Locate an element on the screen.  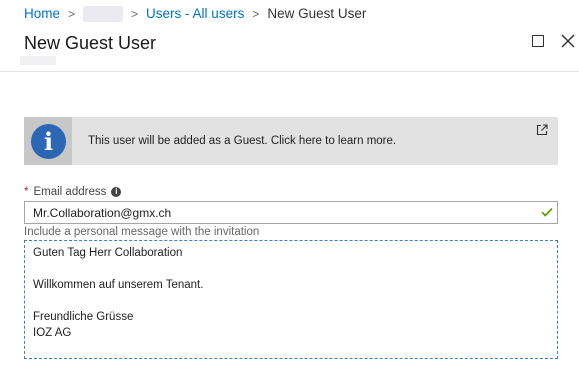
info-icon-container: i is located at coordinates (48, 141).